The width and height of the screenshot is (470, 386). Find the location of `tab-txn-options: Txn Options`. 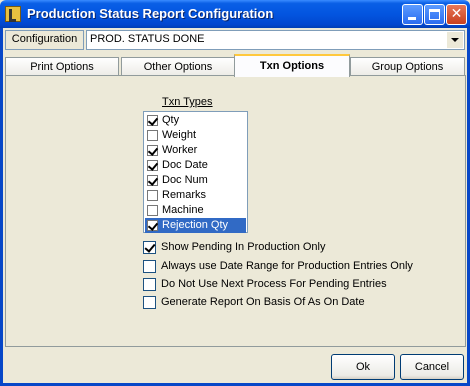

tab-txn-options: Txn Options is located at coordinates (292, 65).